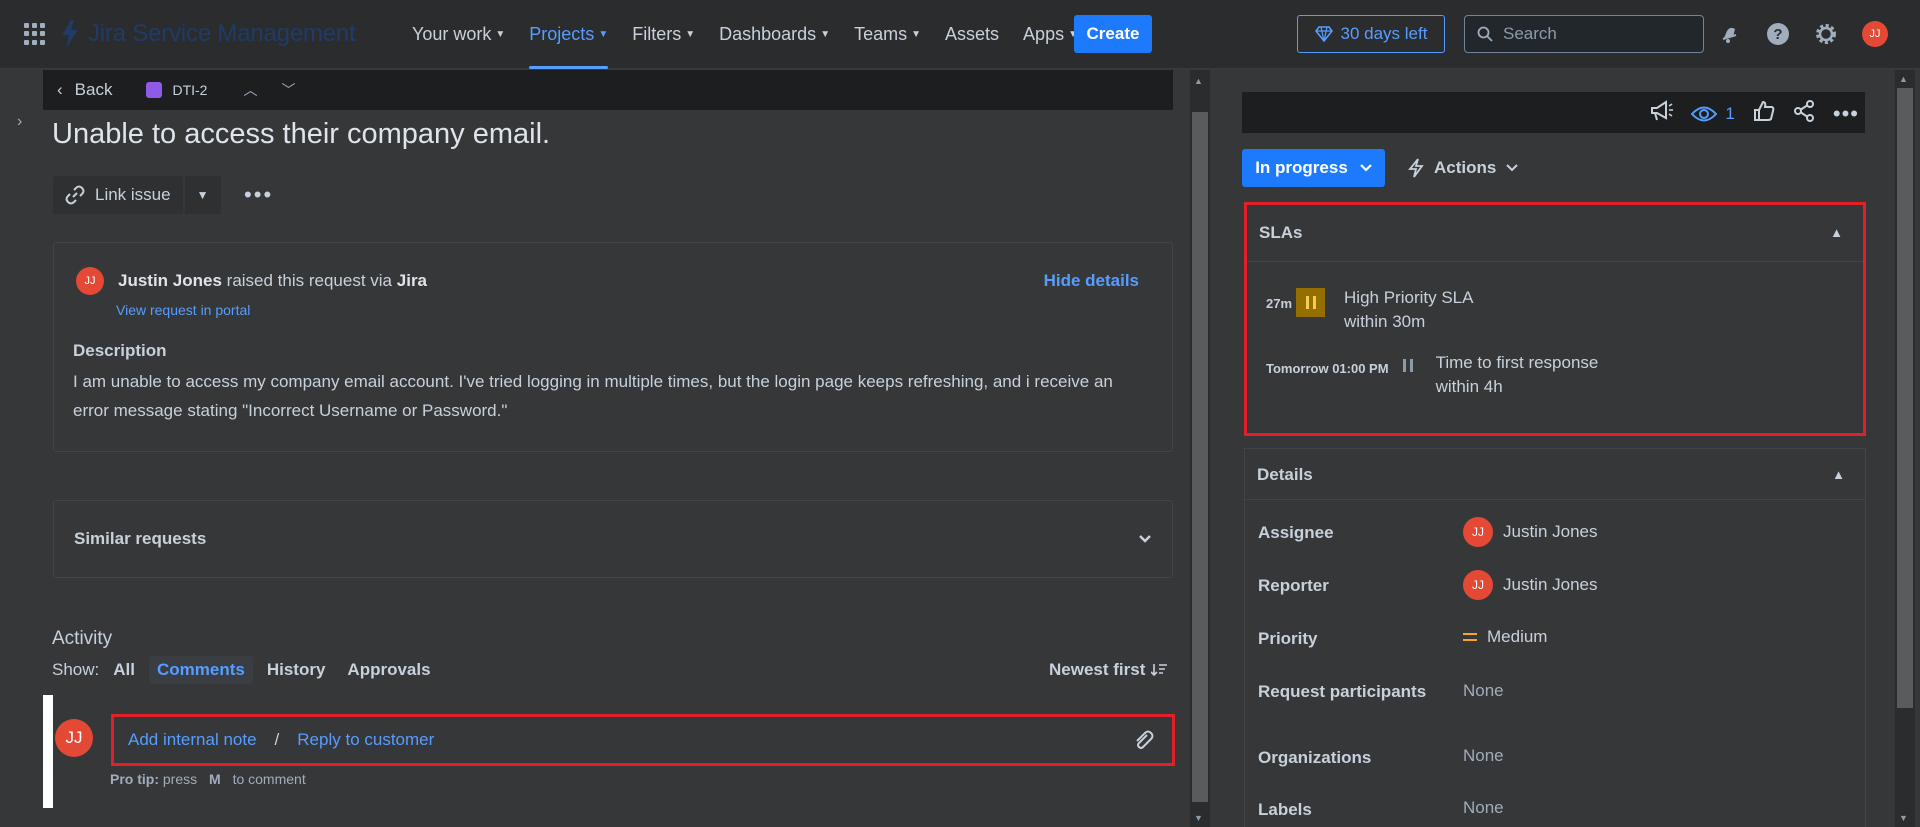 This screenshot has height=827, width=1920. I want to click on organizations-label: Organizations, so click(1315, 757).